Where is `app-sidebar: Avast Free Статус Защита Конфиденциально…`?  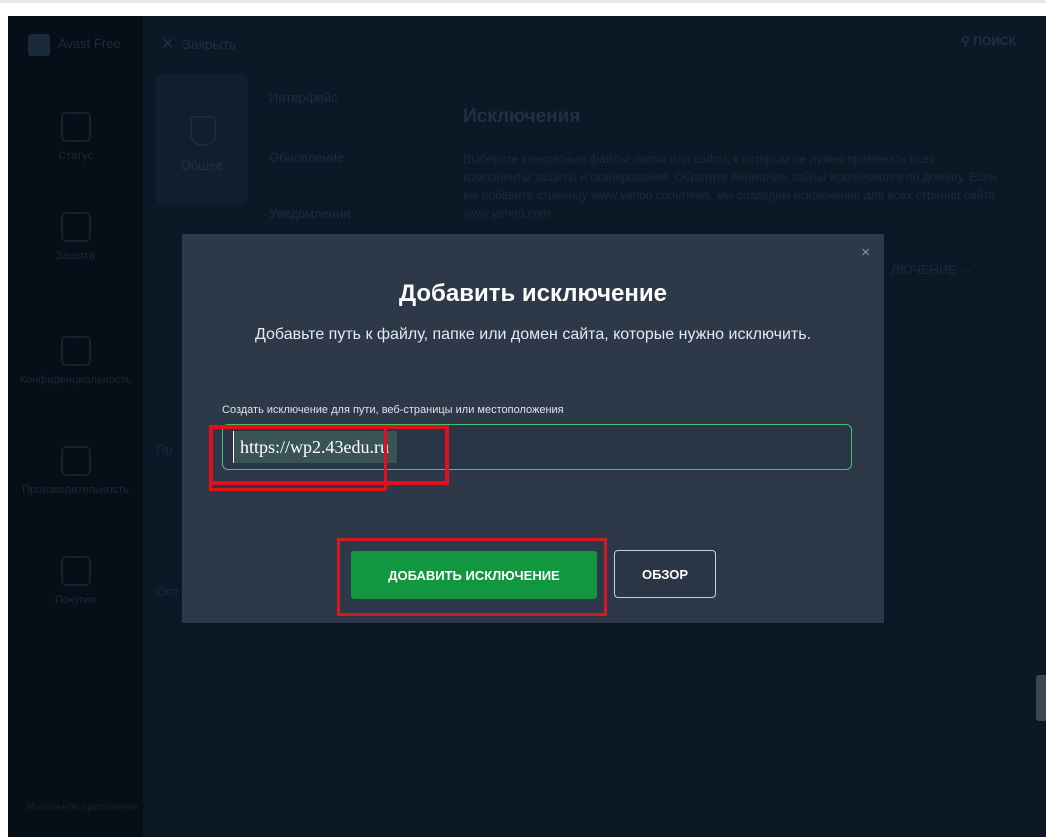 app-sidebar: Avast Free Статус Защита Конфиденциально… is located at coordinates (75, 426).